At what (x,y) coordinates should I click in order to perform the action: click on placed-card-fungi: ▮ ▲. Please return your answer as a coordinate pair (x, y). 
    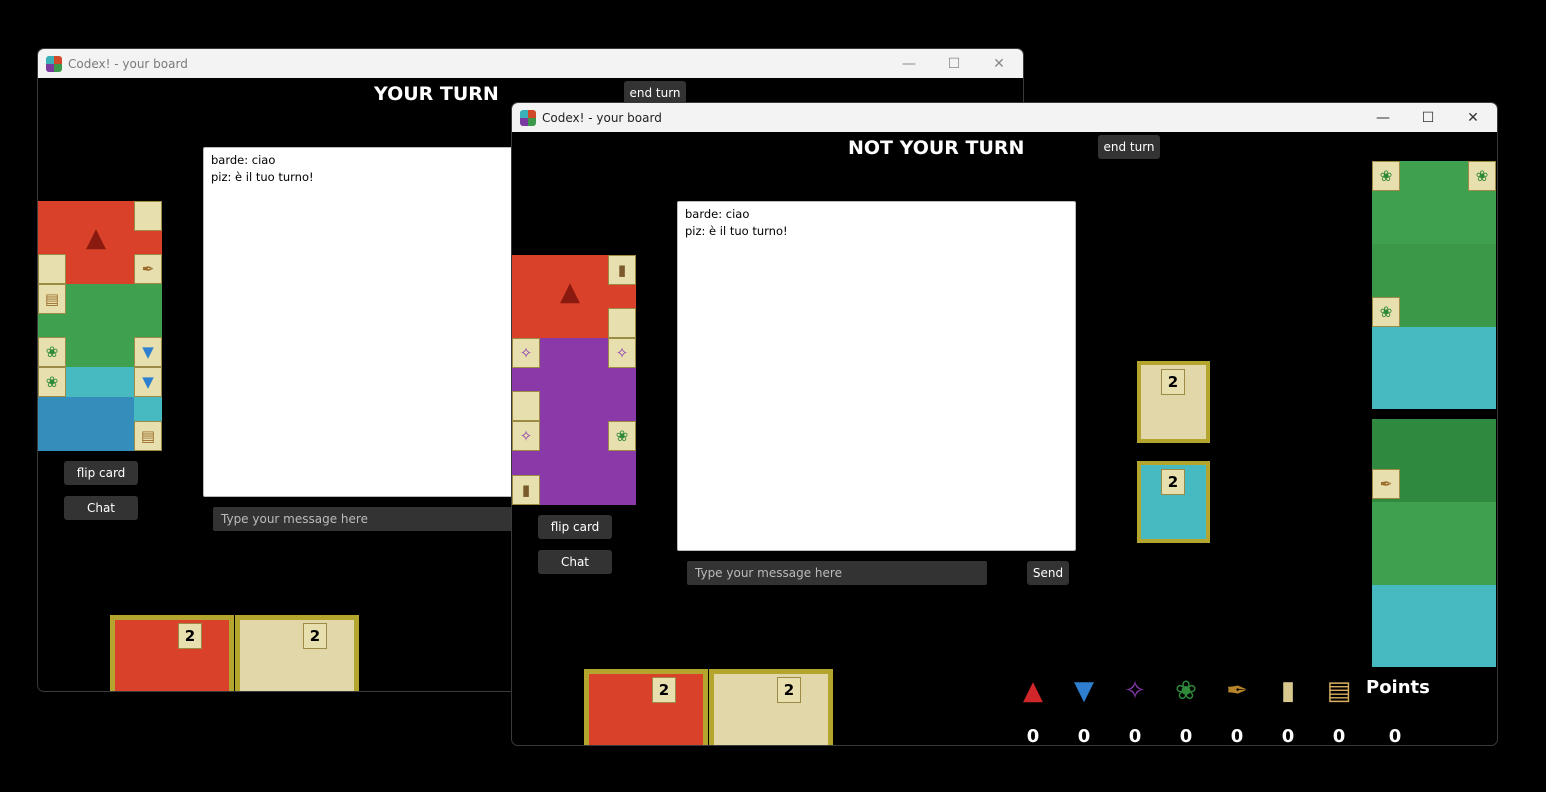
    Looking at the image, I should click on (574, 296).